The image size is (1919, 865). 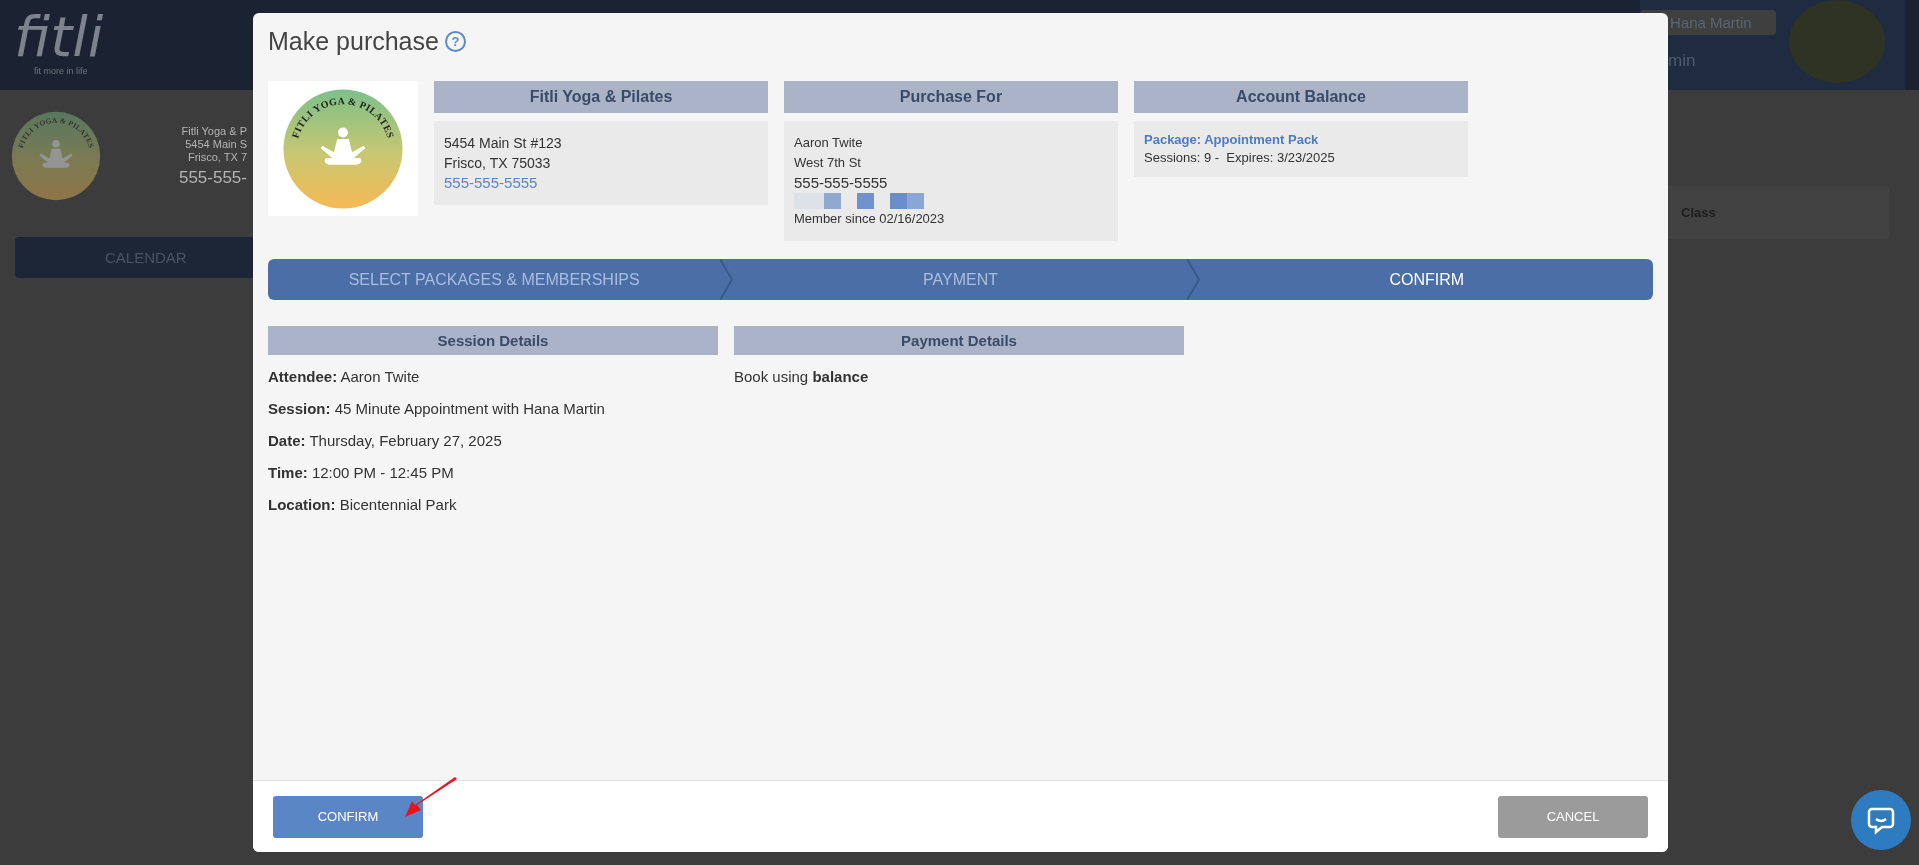 I want to click on column-heading: Fitli Yoga & Pilates, so click(x=601, y=97).